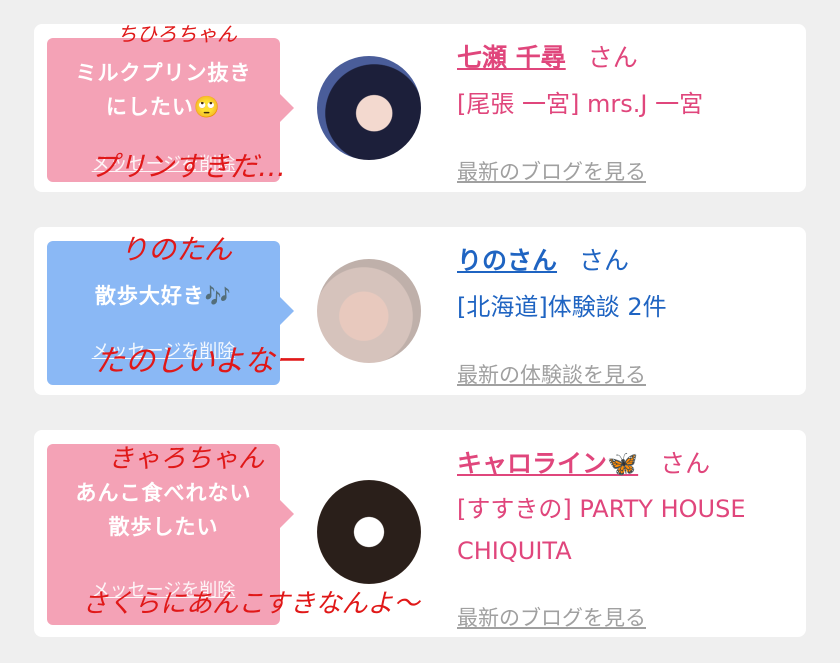 The image size is (840, 663). I want to click on message-bubble: あんこ食べれない 散歩したい メッセージを削除, so click(170, 534).